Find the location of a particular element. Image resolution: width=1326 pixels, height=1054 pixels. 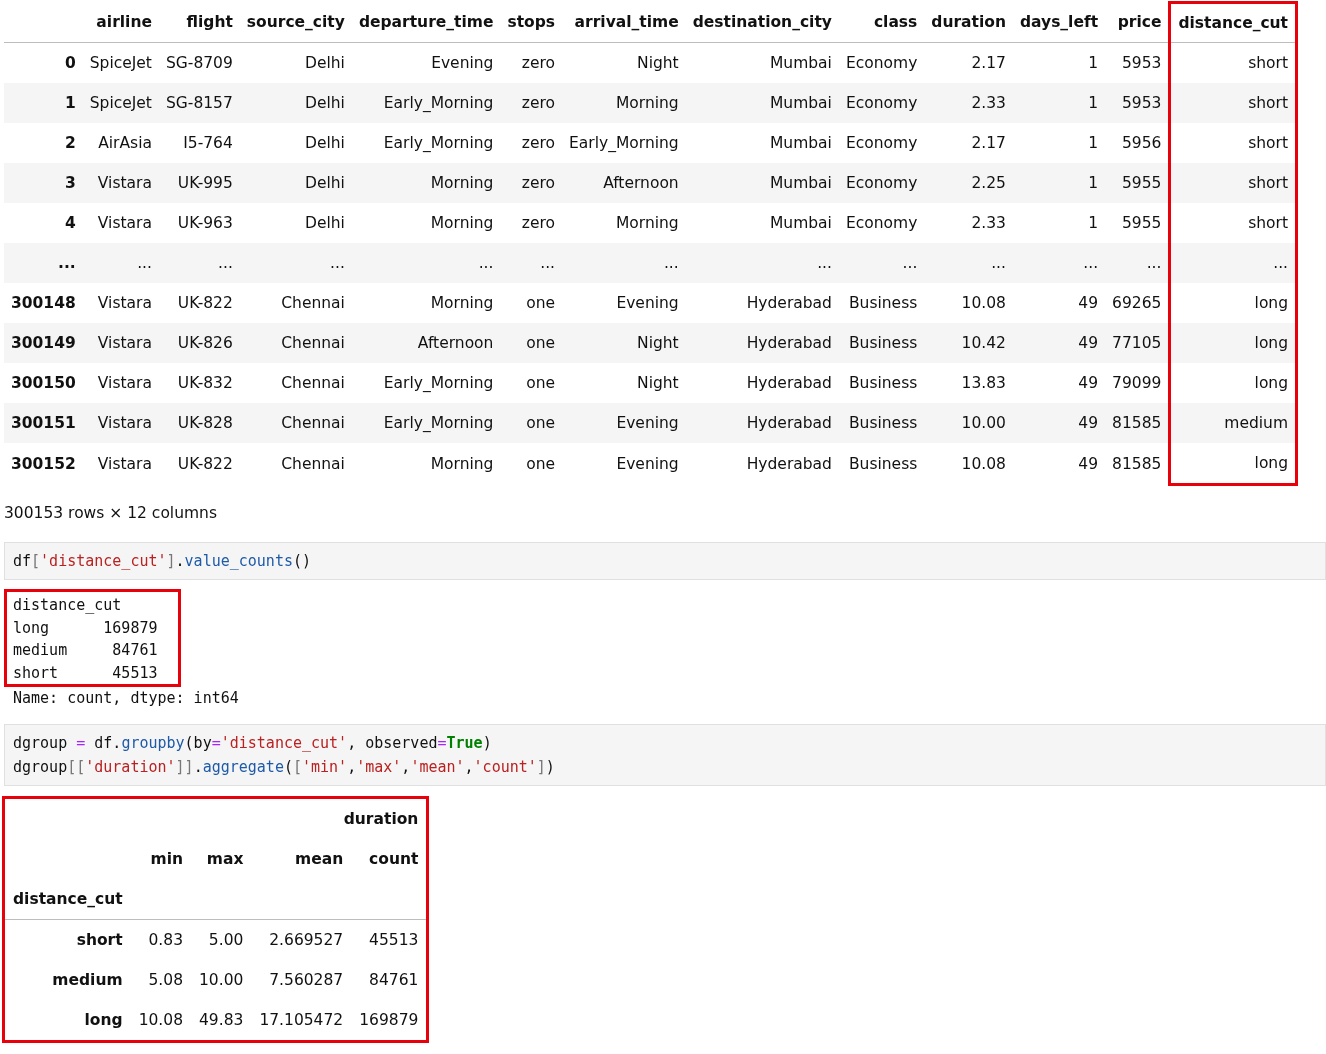

code-text: df. is located at coordinates (107, 742).